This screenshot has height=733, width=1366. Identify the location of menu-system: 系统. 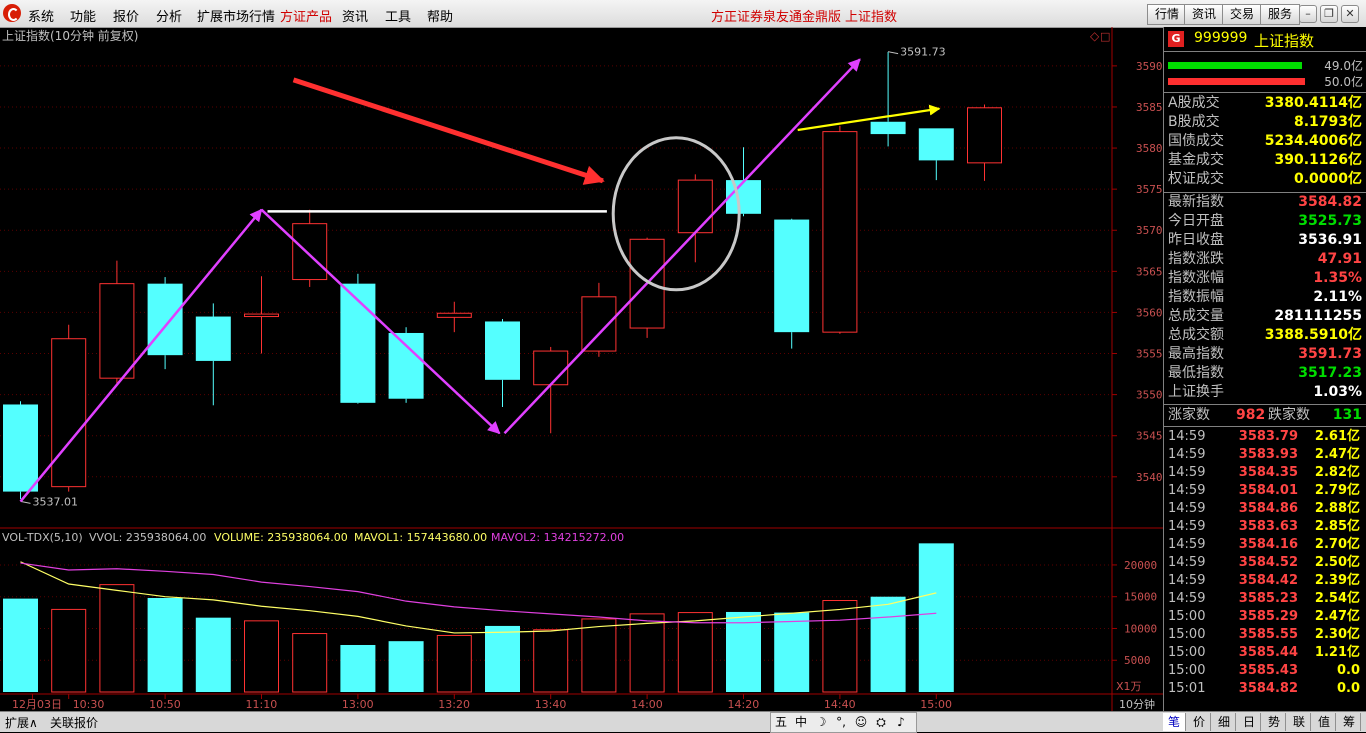
(41, 15).